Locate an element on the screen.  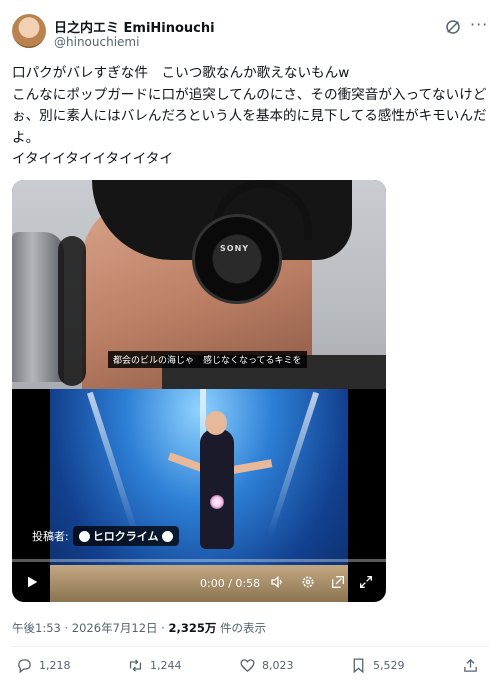
play-icon is located at coordinates (32, 582).